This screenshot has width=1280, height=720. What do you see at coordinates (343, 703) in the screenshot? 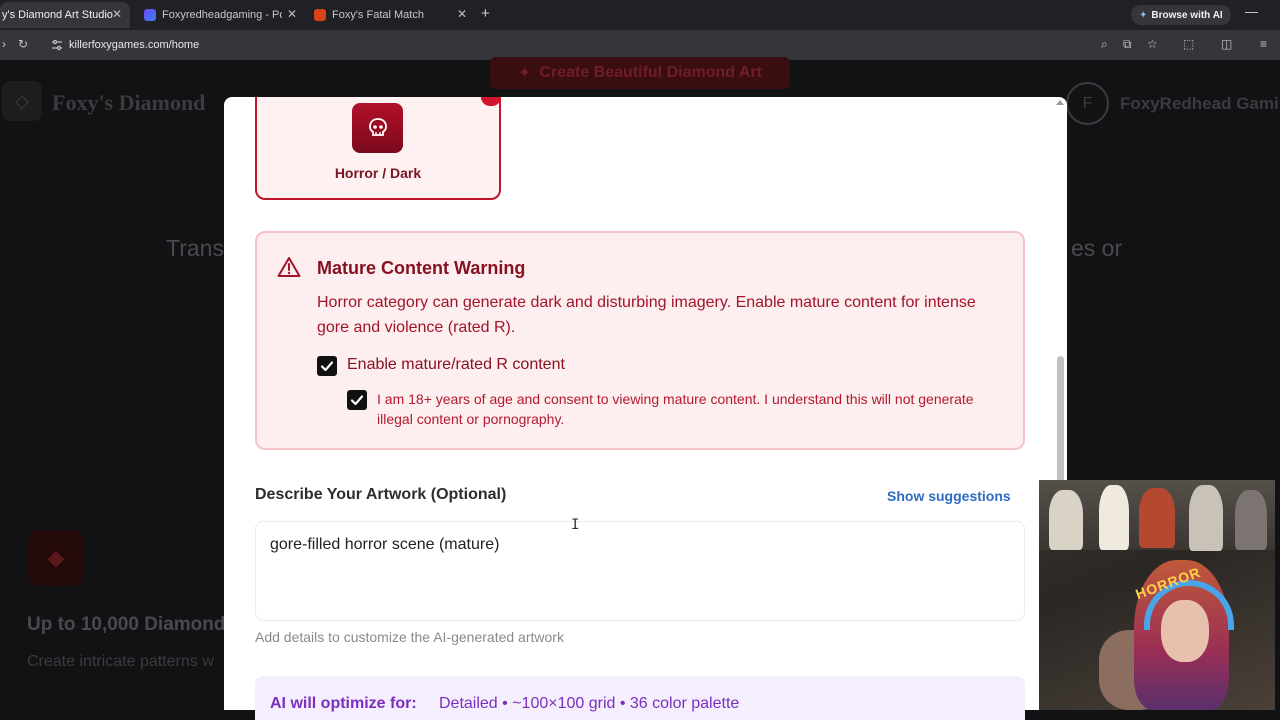
I see `ai-optimize-label: AI will optimize for:` at bounding box center [343, 703].